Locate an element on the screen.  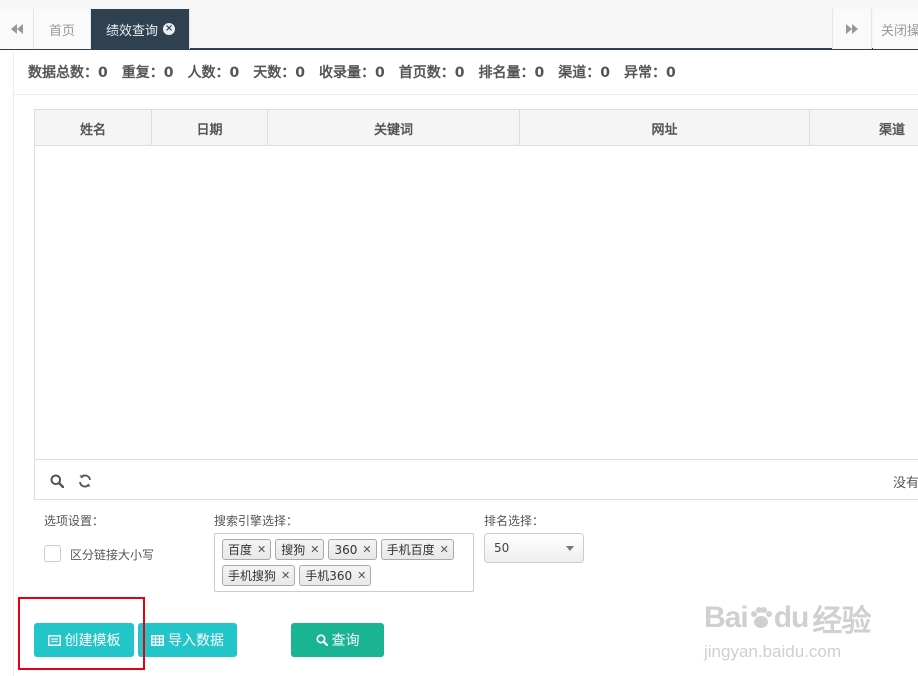
stat-abnormal: 异常：0 is located at coordinates (650, 71).